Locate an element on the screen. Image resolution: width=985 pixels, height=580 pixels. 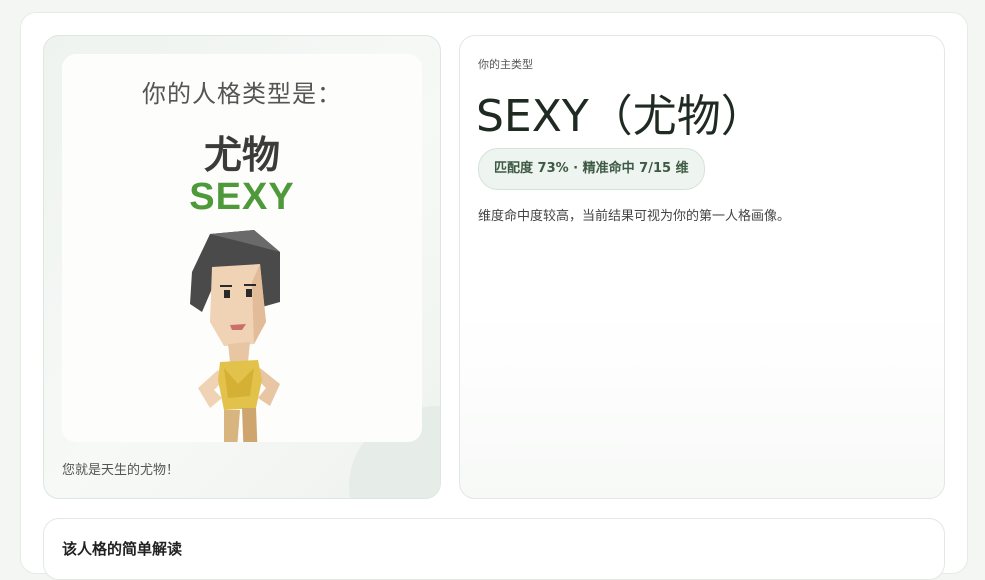
interpretation-card: 该人格的简单解读 is located at coordinates (494, 549).